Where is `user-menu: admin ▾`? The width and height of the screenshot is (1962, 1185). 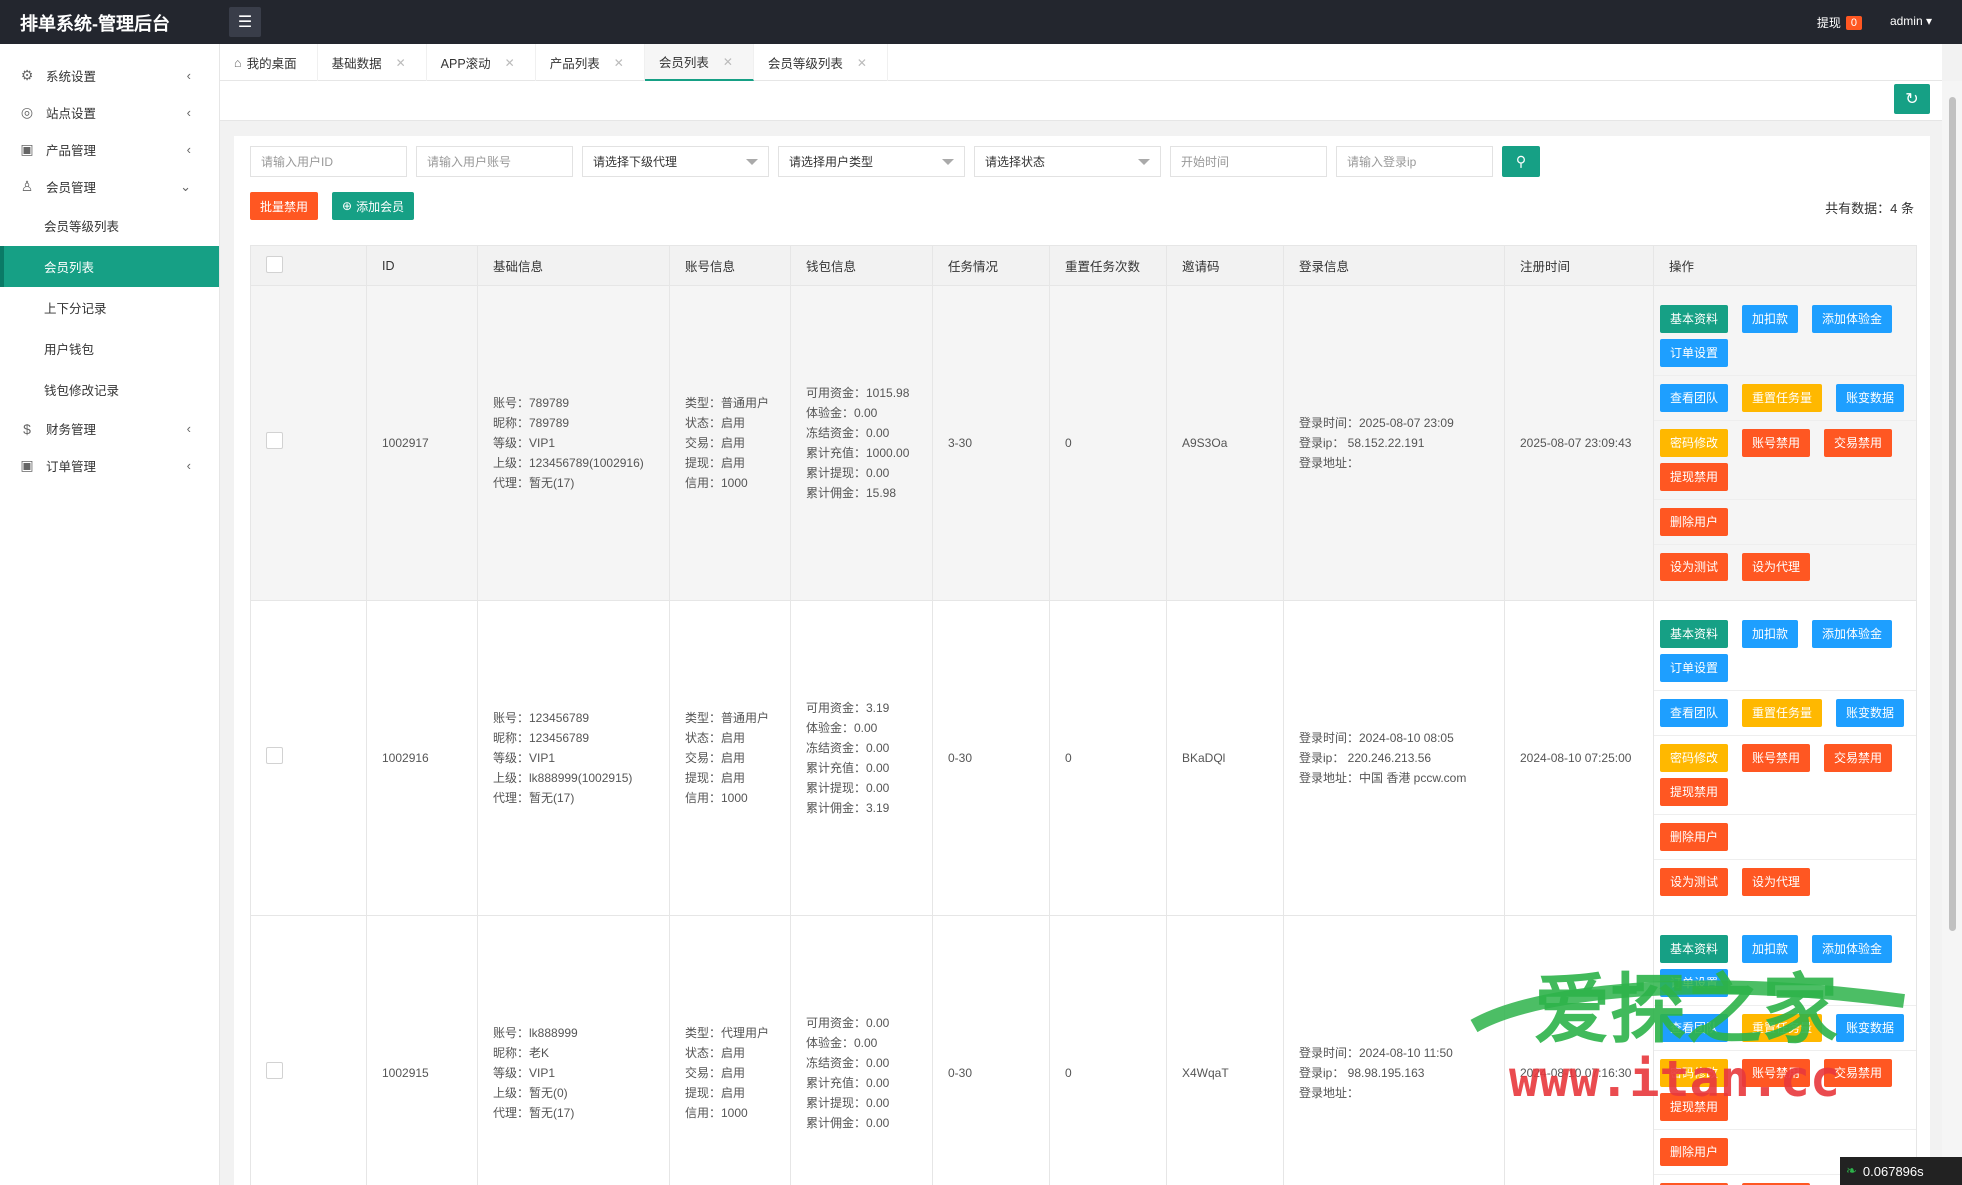 user-menu: admin ▾ is located at coordinates (1911, 21).